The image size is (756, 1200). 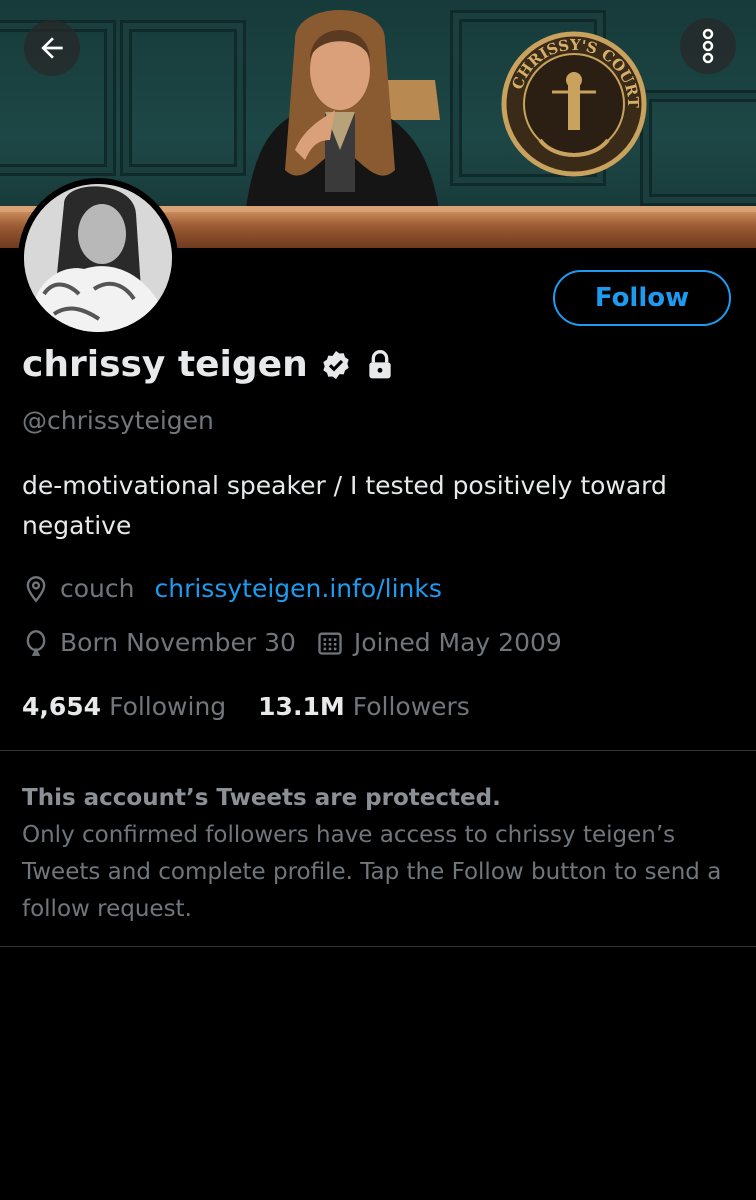 I want to click on followers-count: 13.1M, so click(x=301, y=706).